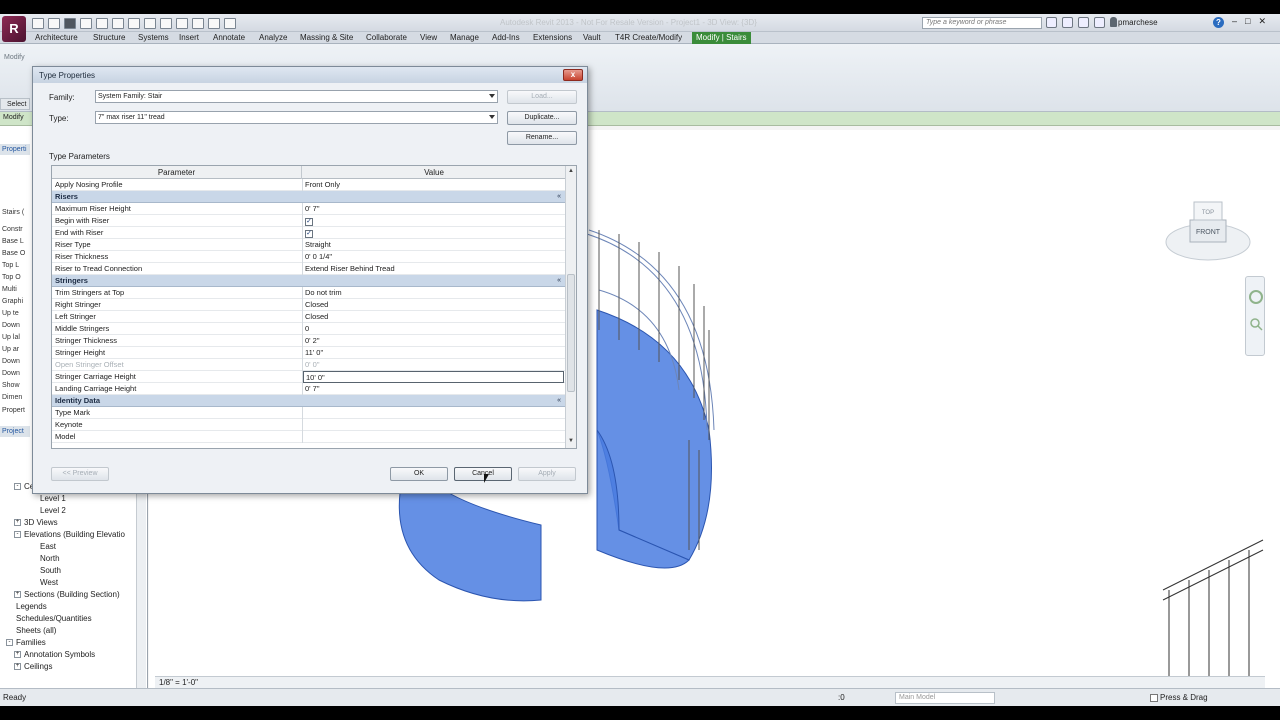 The height and width of the screenshot is (720, 1280). Describe the element at coordinates (182, 23) in the screenshot. I see `3d-view-icon` at that location.